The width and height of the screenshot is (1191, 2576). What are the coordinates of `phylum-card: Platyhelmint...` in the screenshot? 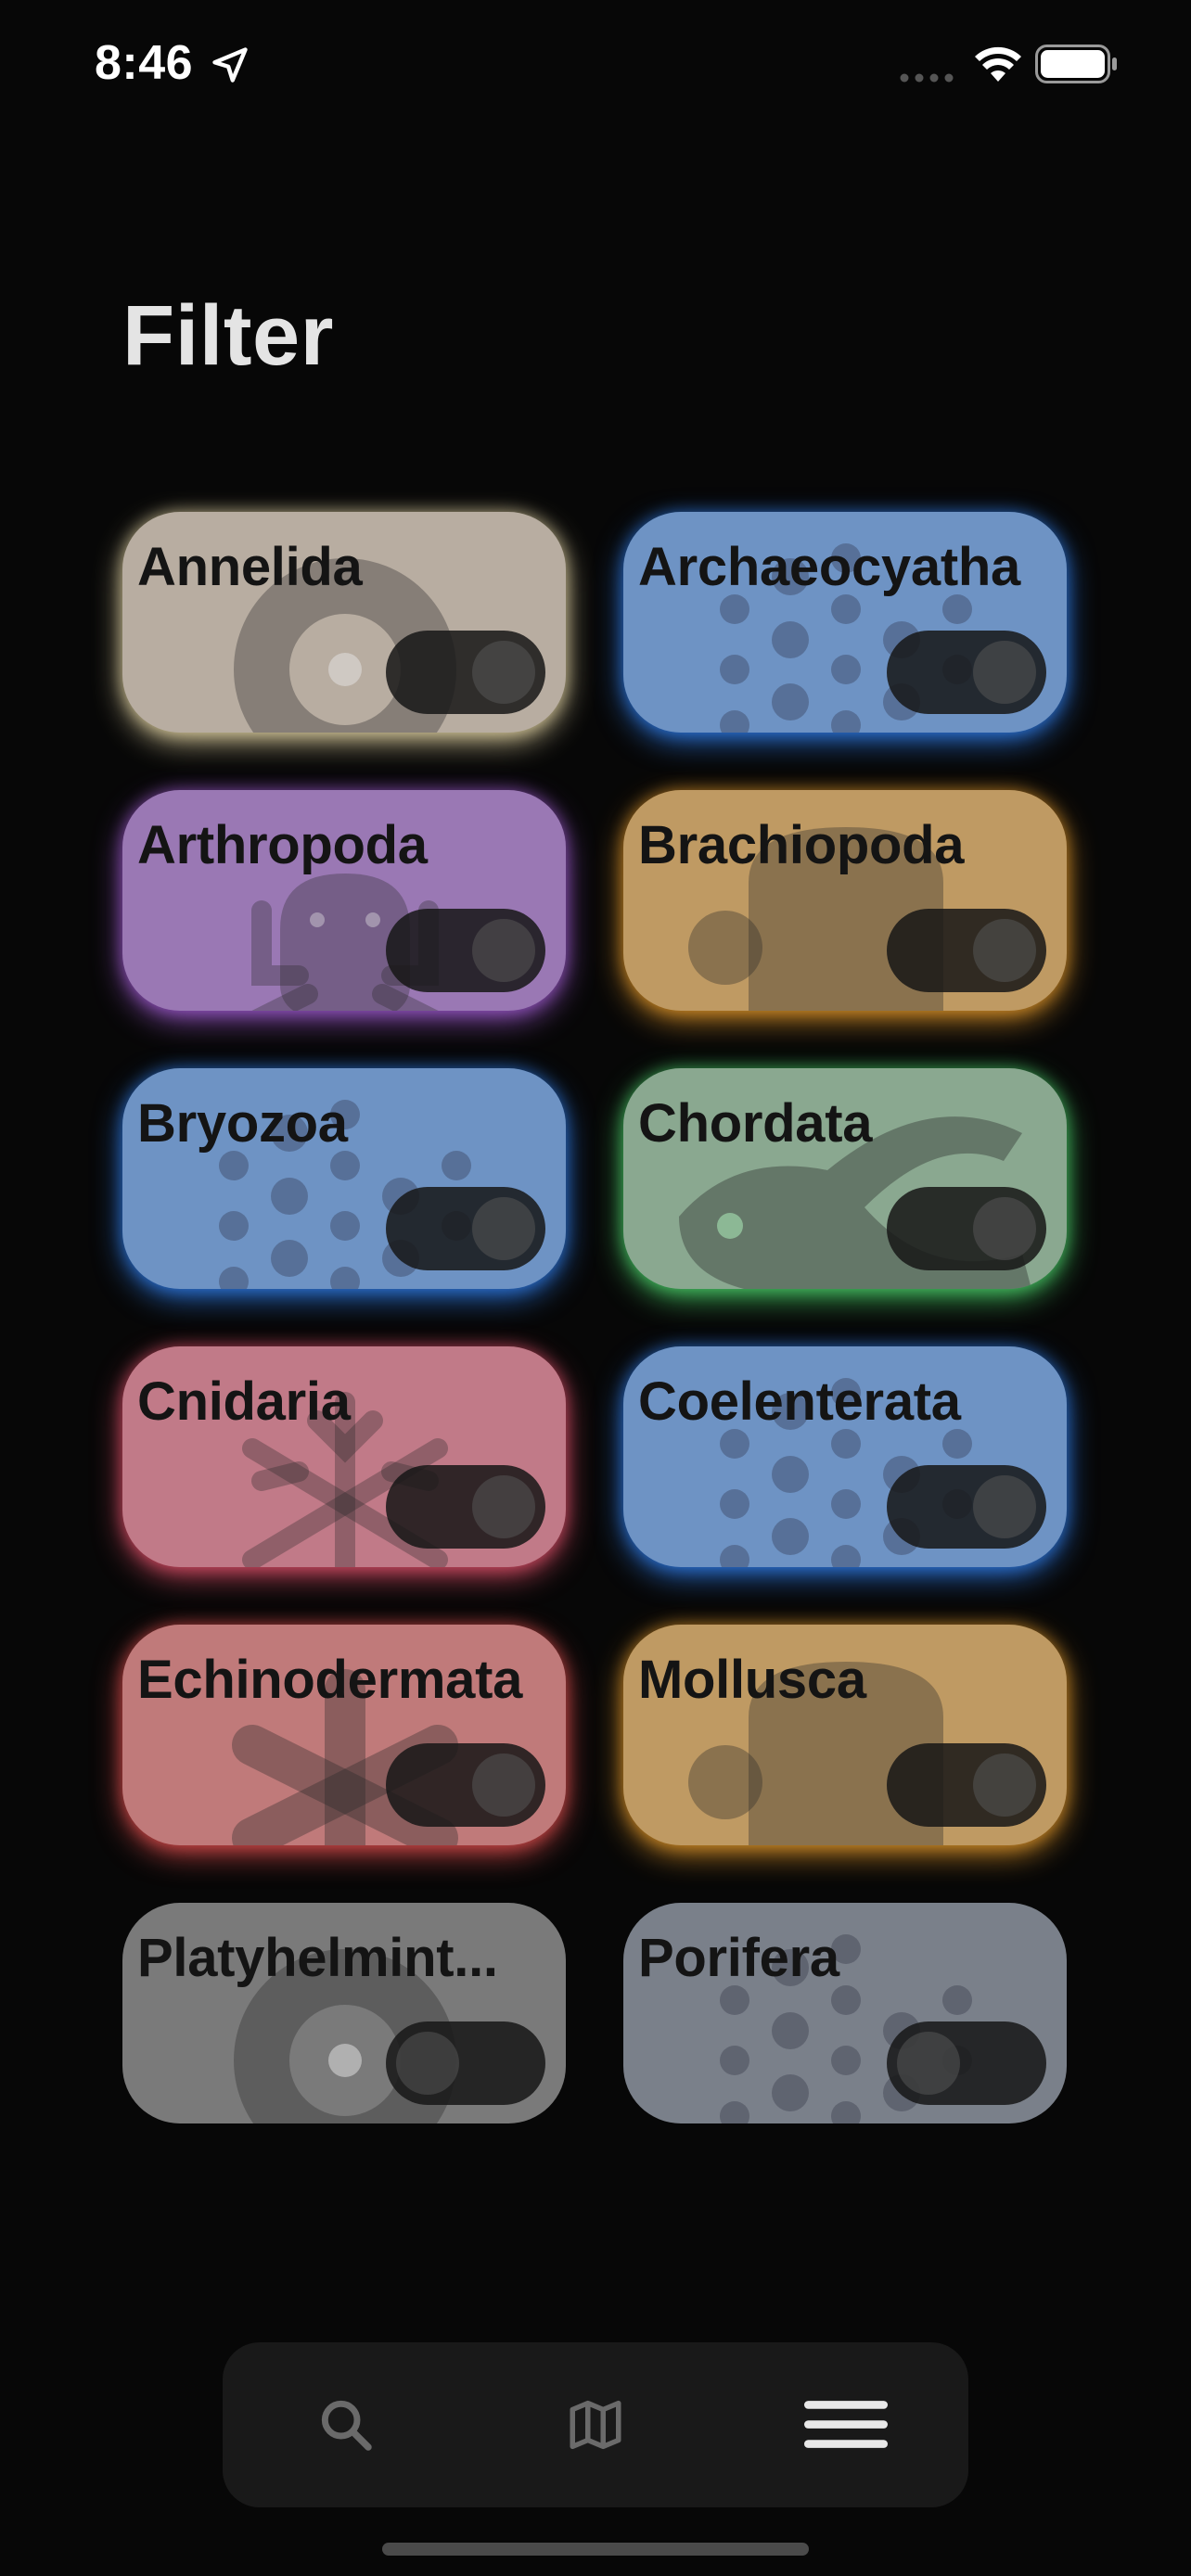 It's located at (344, 2013).